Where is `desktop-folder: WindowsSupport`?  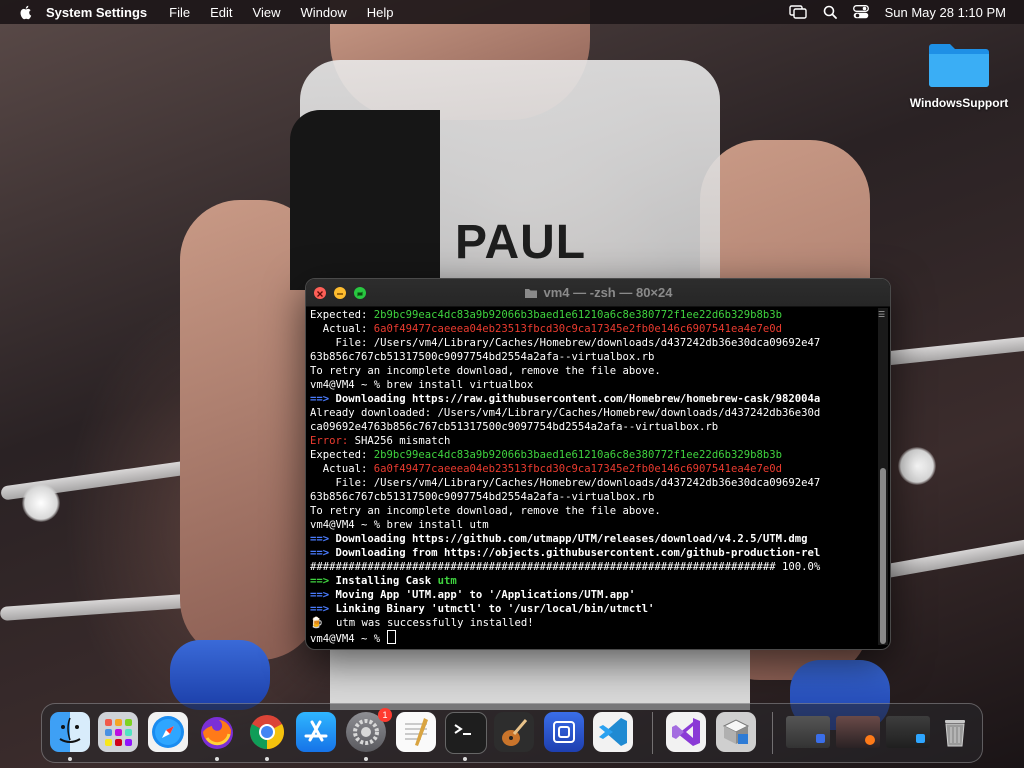
desktop-folder: WindowsSupport is located at coordinates (959, 74).